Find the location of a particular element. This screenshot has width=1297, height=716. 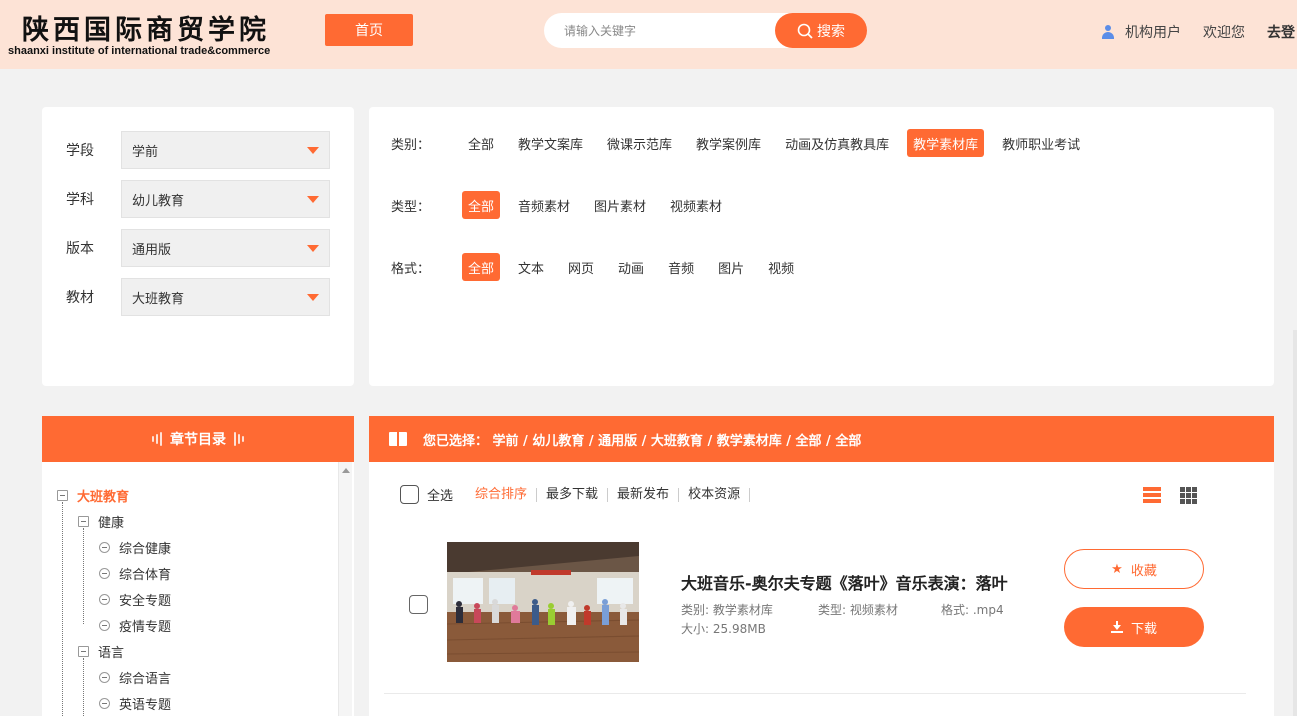

tree-node: 综合体育 is located at coordinates (135, 573).